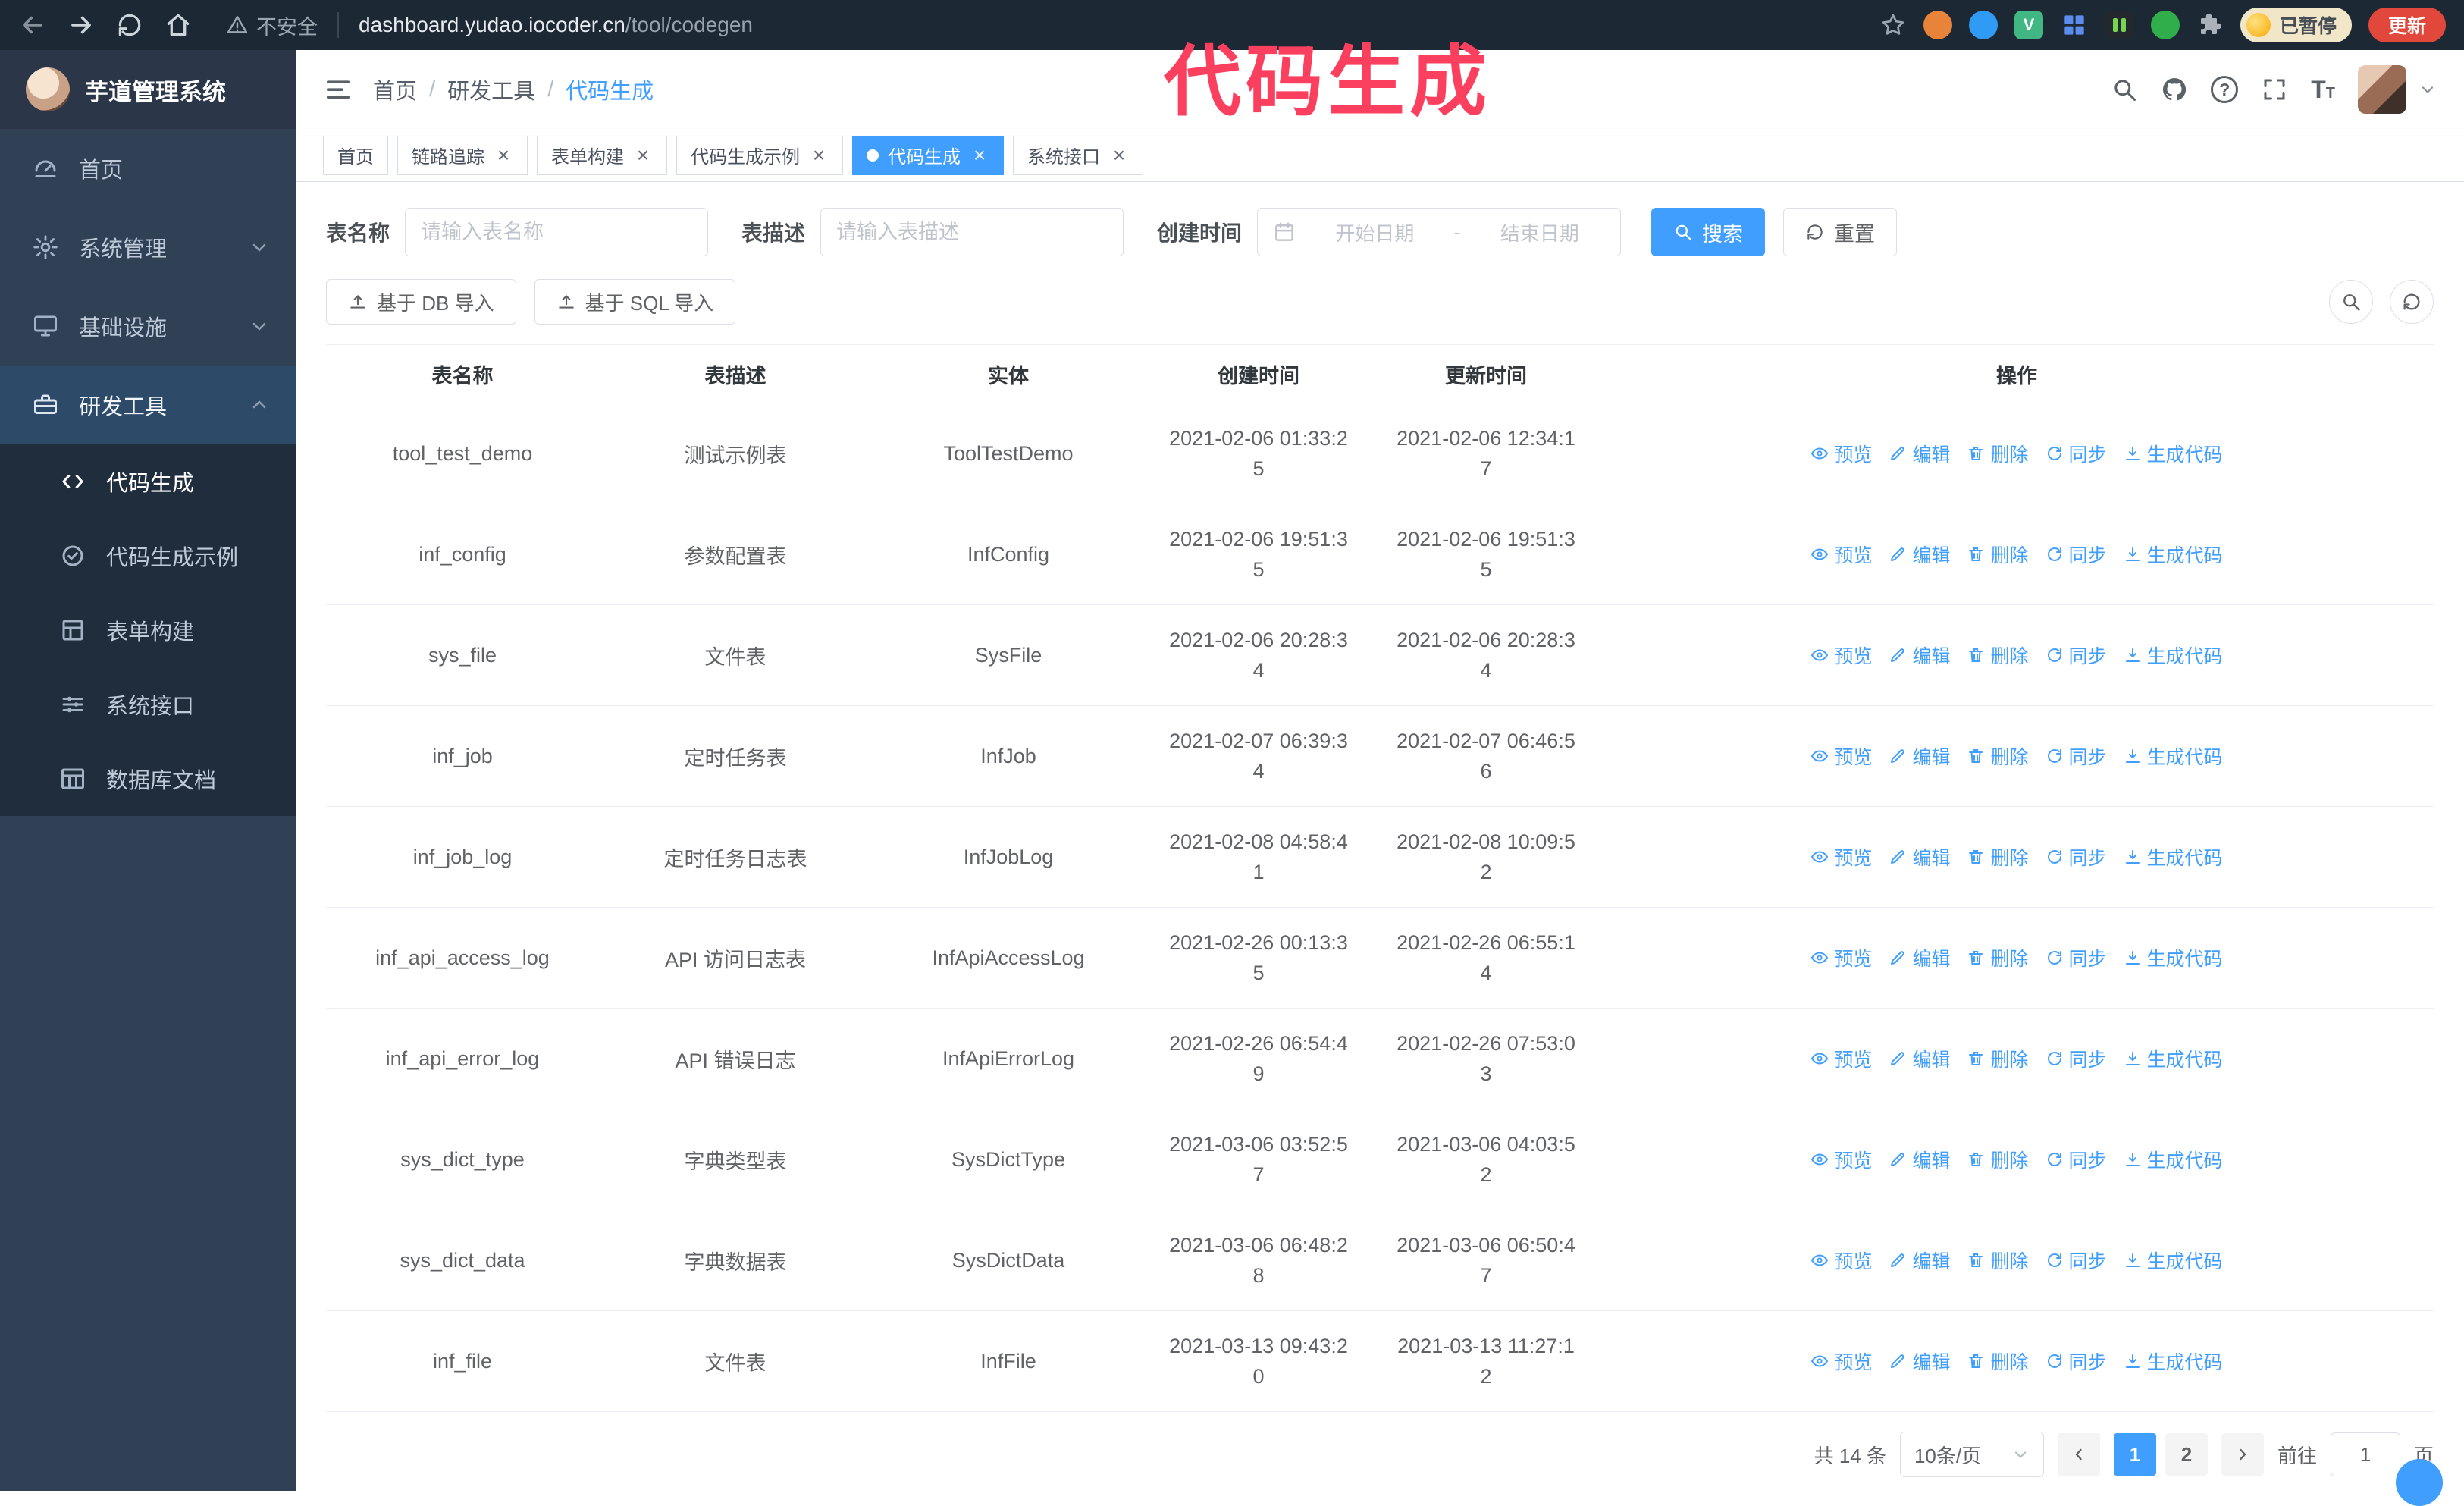  What do you see at coordinates (2274, 89) in the screenshot?
I see `fullscreen-icon` at bounding box center [2274, 89].